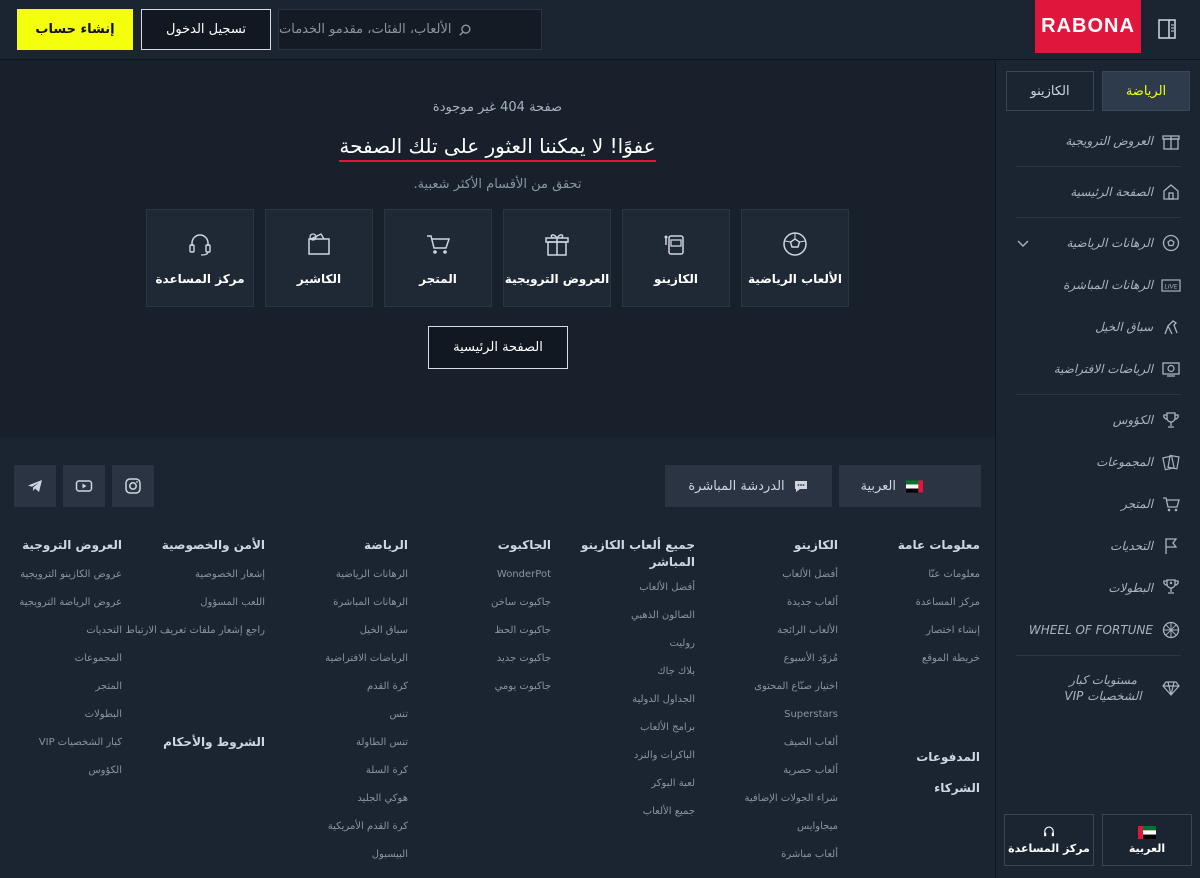 This screenshot has width=1200, height=878. Describe the element at coordinates (190, 610) in the screenshot. I see `footer-link: اللعب المسؤول` at that location.